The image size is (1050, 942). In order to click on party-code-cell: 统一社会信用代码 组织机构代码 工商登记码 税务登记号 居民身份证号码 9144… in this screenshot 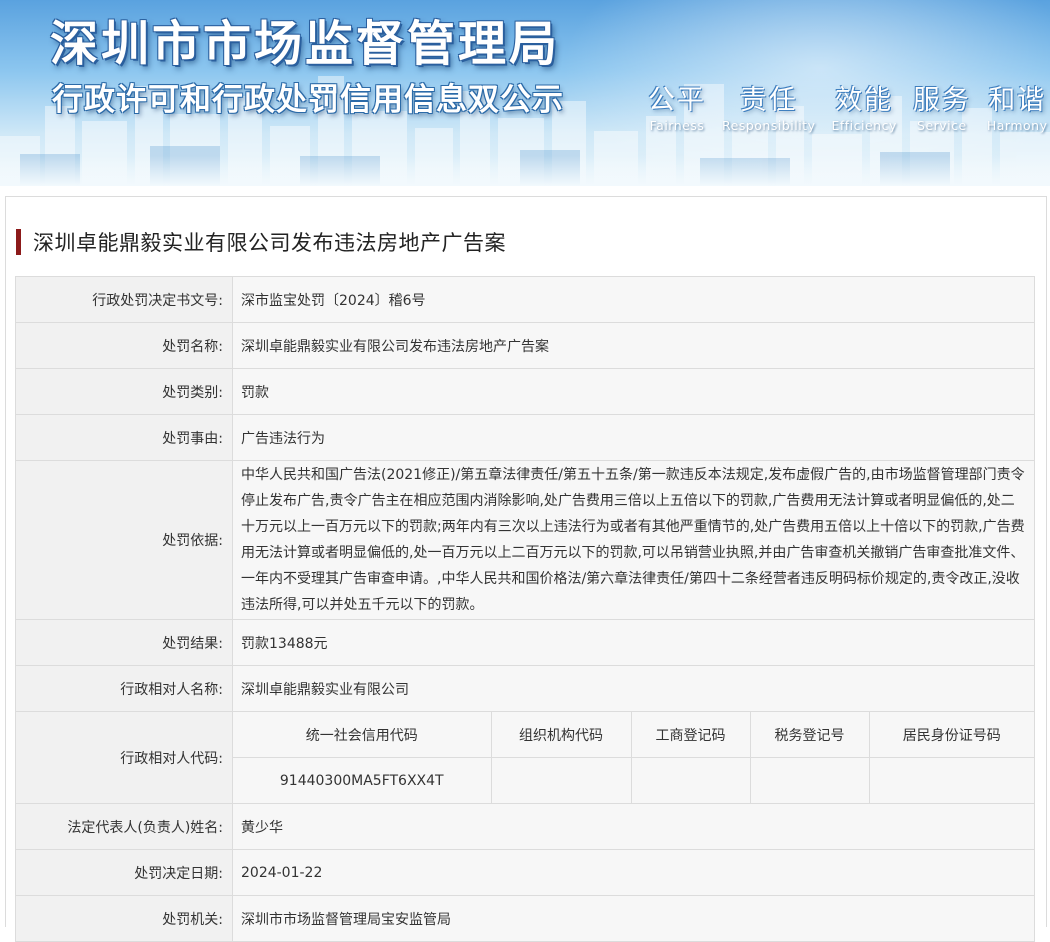, I will do `click(633, 757)`.